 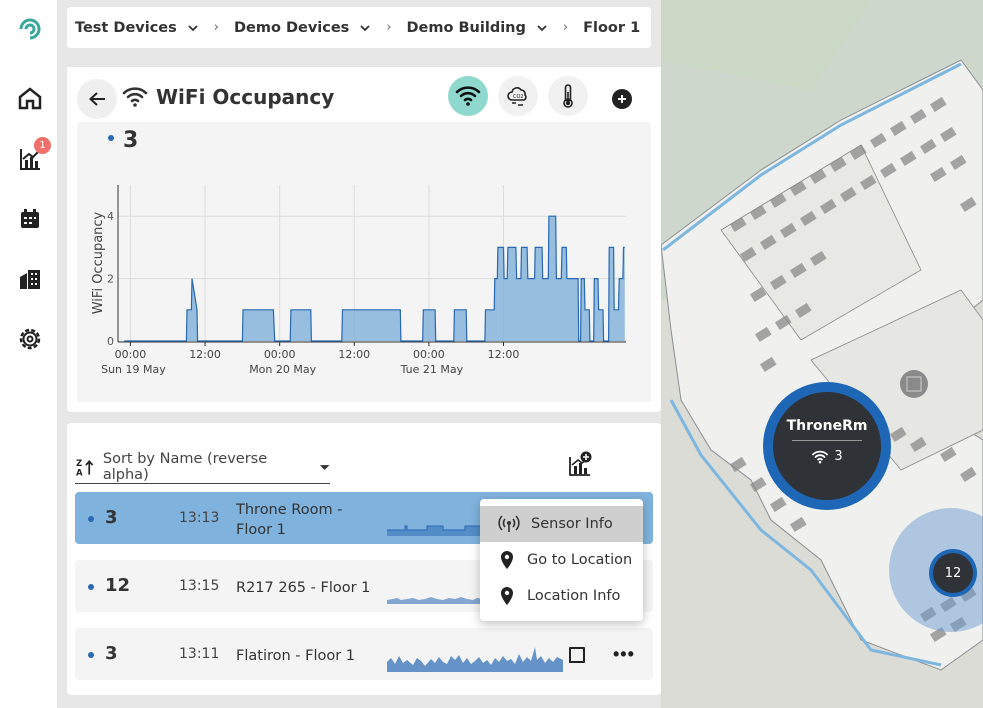 I want to click on breadcrumb-floor: Floor 1, so click(x=611, y=28).